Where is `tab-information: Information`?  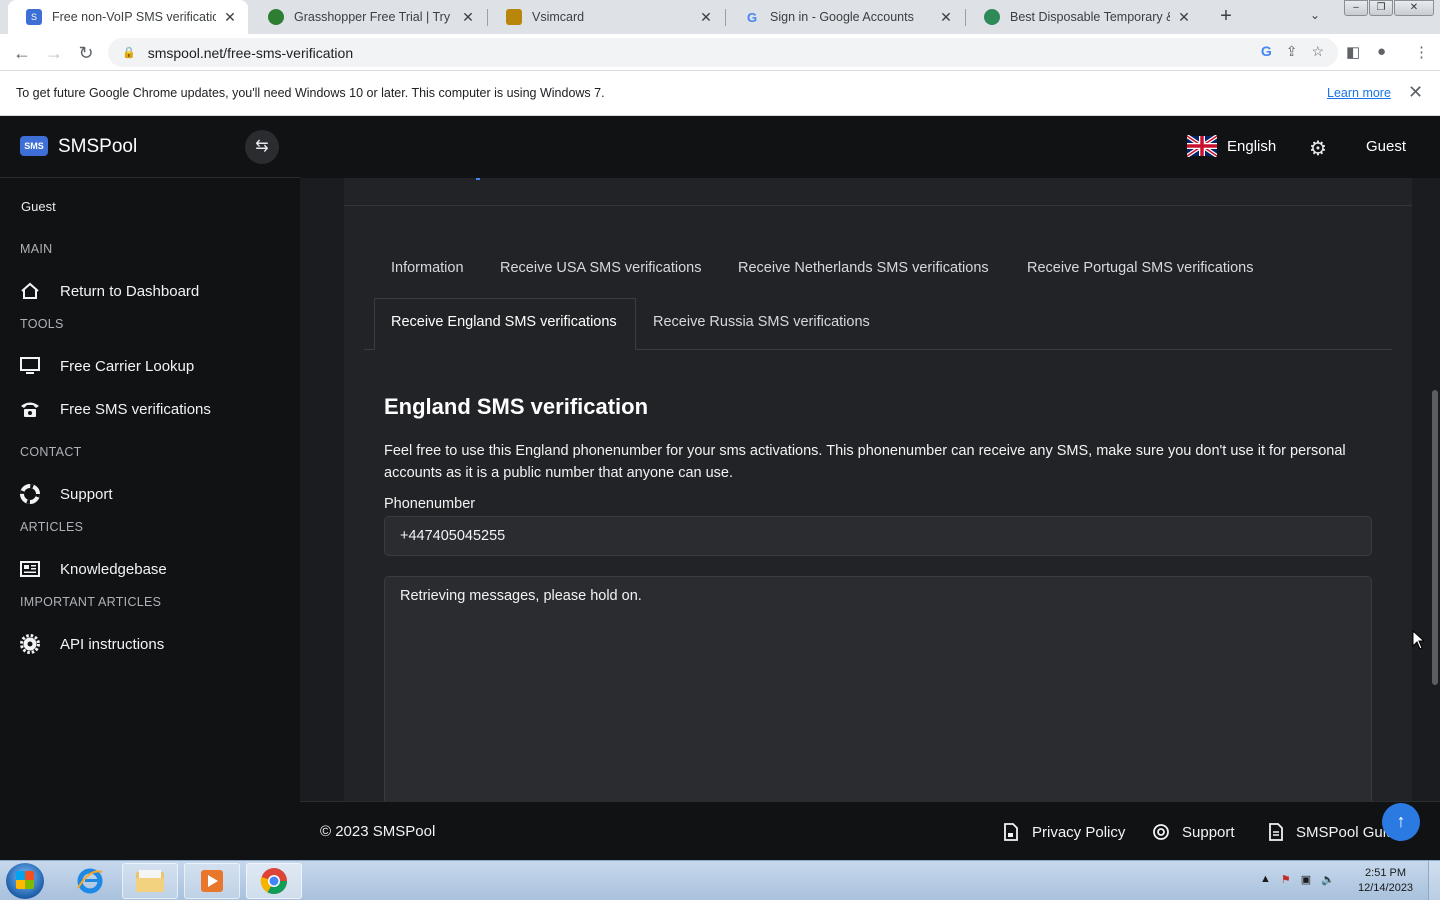 tab-information: Information is located at coordinates (427, 268).